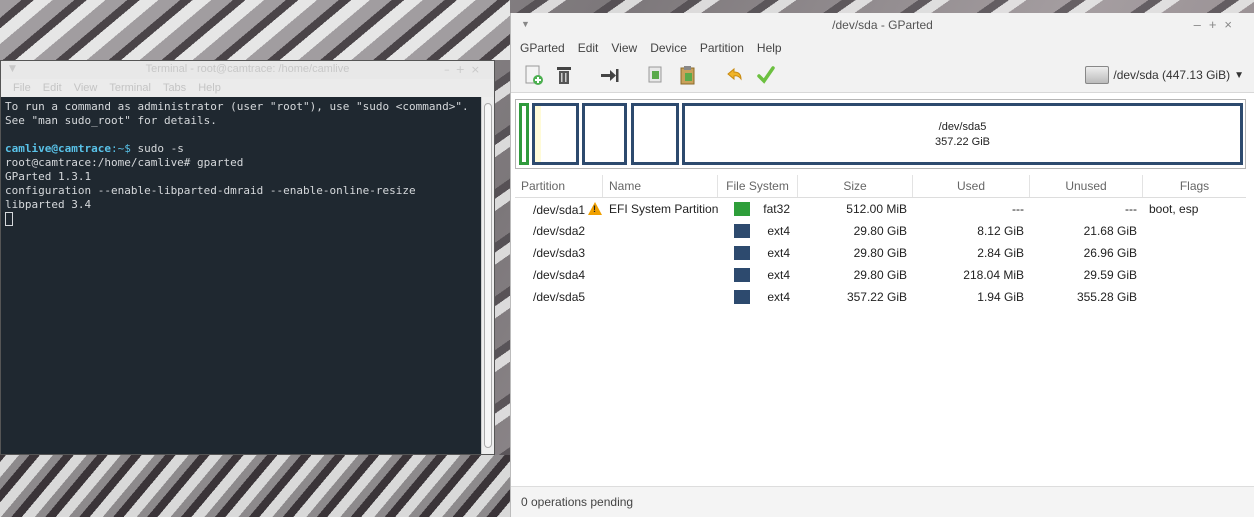  I want to click on terminal-prompt-line: camlive@camtrace:~$ sudo -s, so click(241, 149).